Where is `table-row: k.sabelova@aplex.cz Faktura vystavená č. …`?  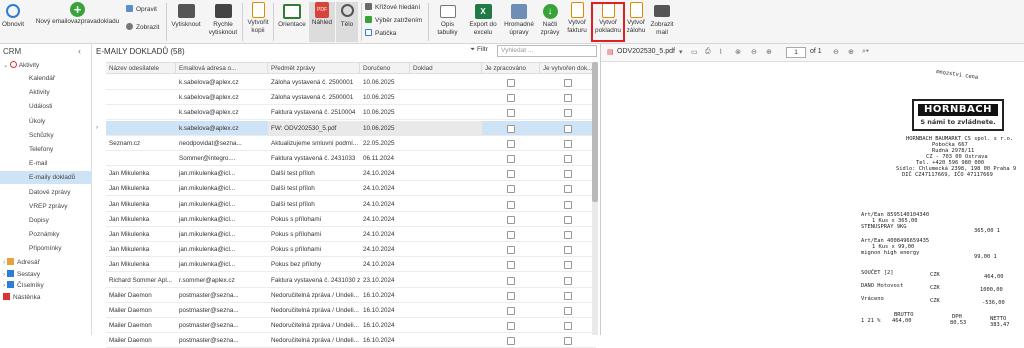 table-row: k.sabelova@aplex.cz Faktura vystavená č. … is located at coordinates (351, 113).